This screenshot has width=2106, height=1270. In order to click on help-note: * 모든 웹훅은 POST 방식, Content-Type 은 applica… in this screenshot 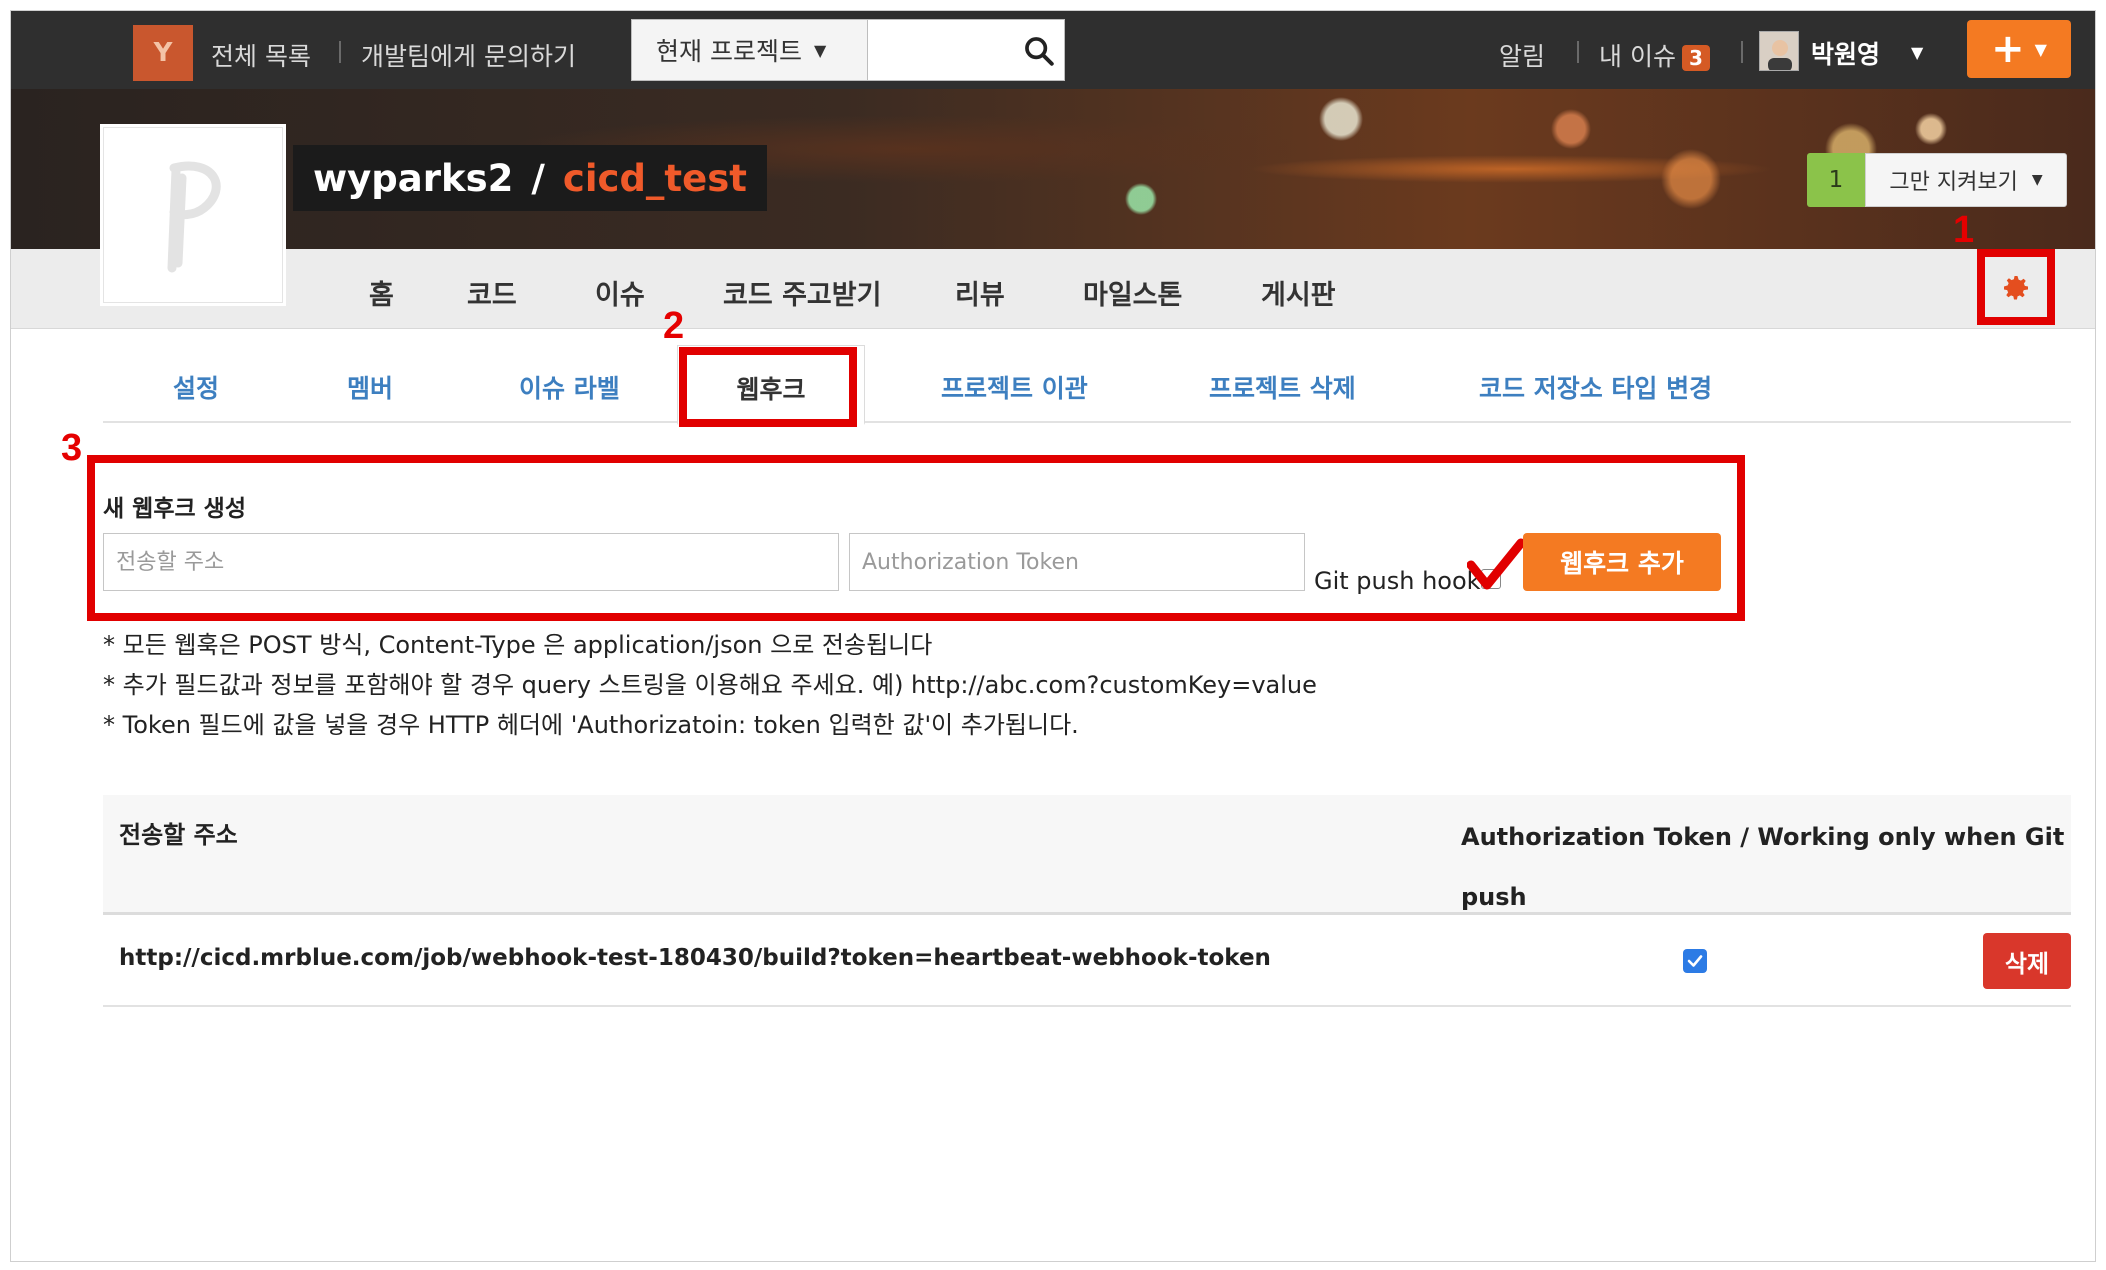, I will do `click(518, 645)`.